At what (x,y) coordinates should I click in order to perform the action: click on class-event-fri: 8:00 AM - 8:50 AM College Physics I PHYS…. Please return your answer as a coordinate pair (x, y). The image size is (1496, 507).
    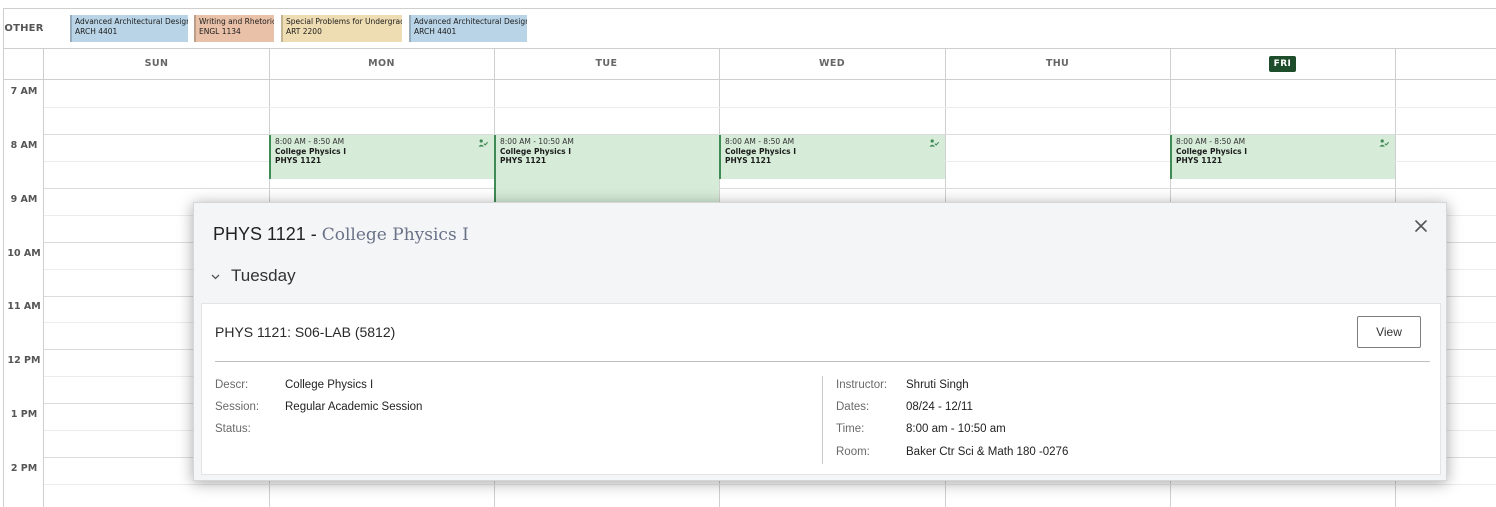
    Looking at the image, I should click on (1282, 157).